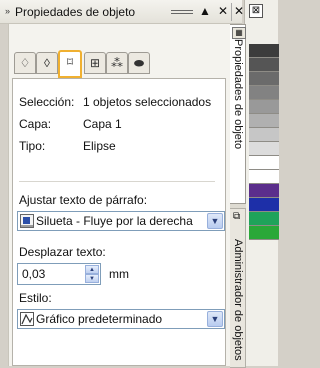  I want to click on tab-object-properties: ▦ Propiedades de objeto, so click(238, 114).